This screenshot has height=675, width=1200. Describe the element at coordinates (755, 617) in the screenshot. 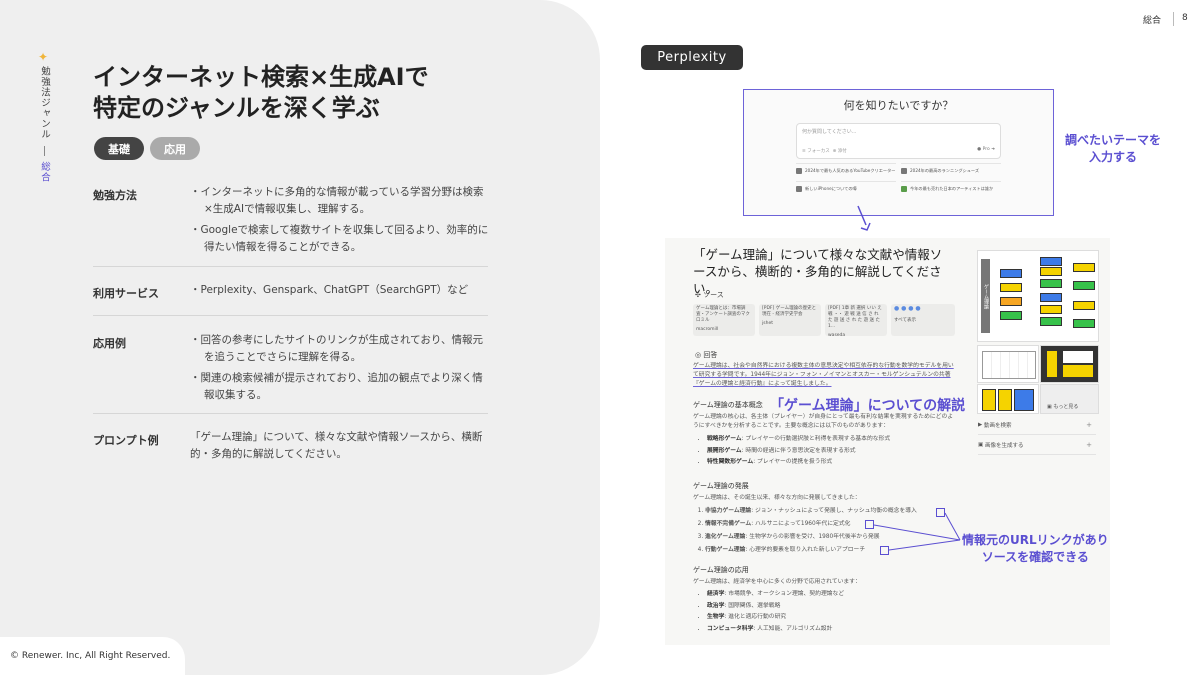

I see `list-item-desc: : 進化と適応行動の研究` at that location.